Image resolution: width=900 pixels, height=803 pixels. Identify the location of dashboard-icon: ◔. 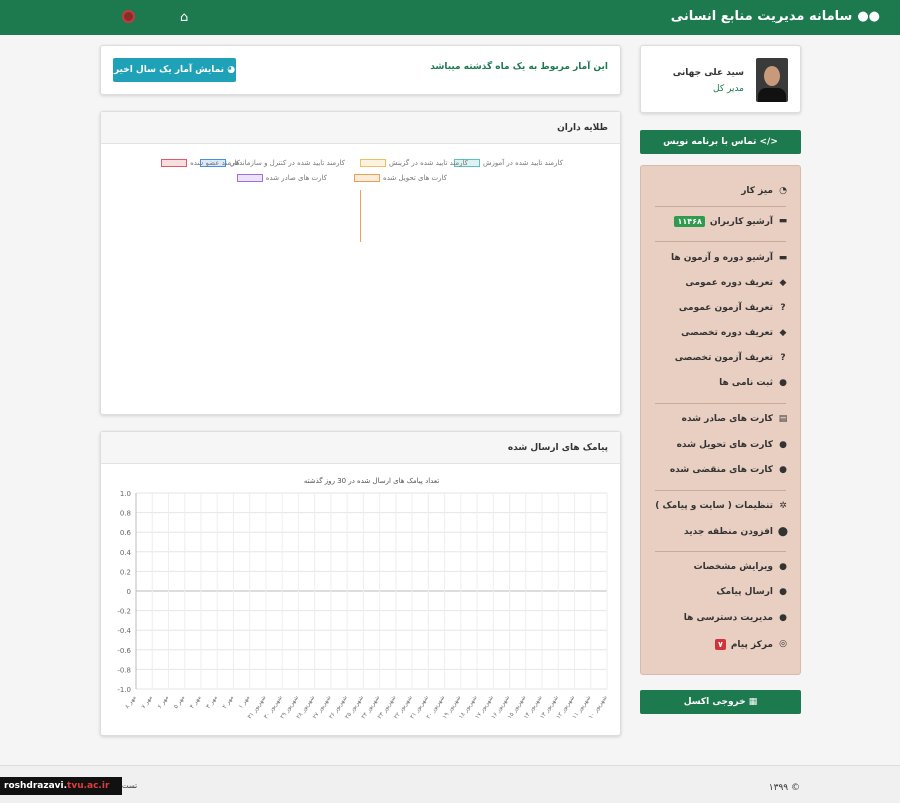
(783, 190).